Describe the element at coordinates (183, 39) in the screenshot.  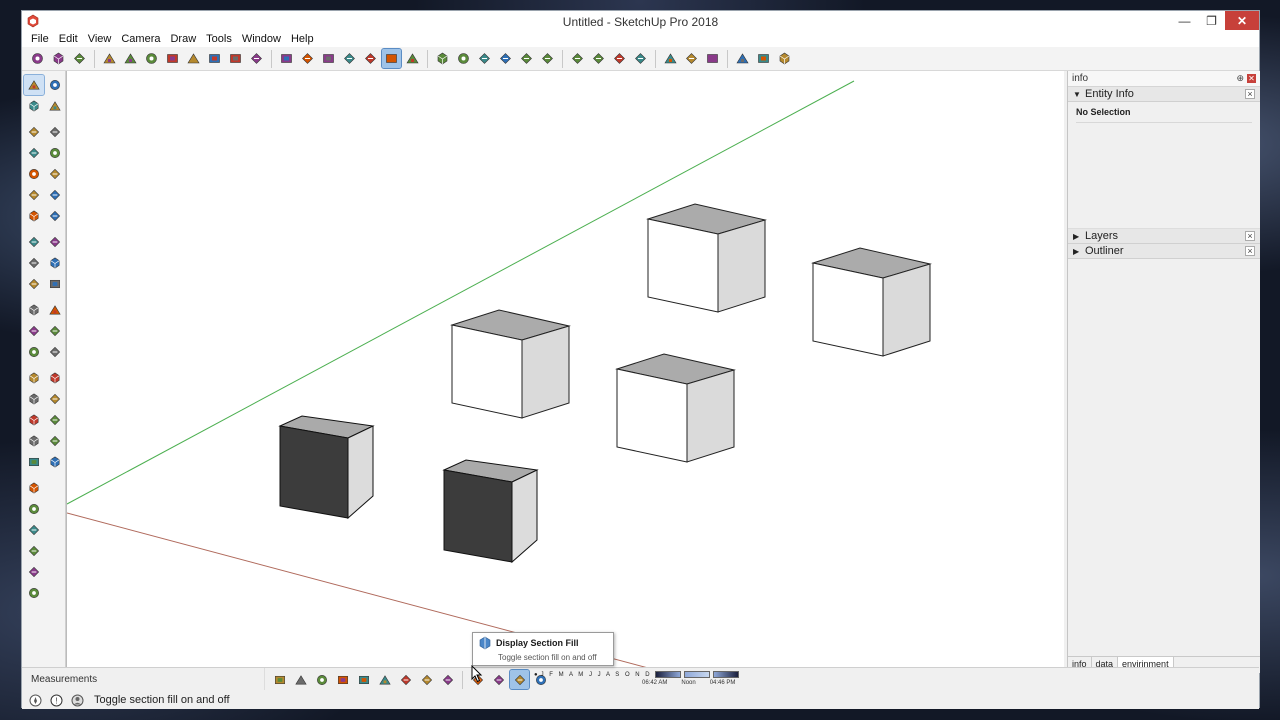
I see `menu-draw: Draw` at that location.